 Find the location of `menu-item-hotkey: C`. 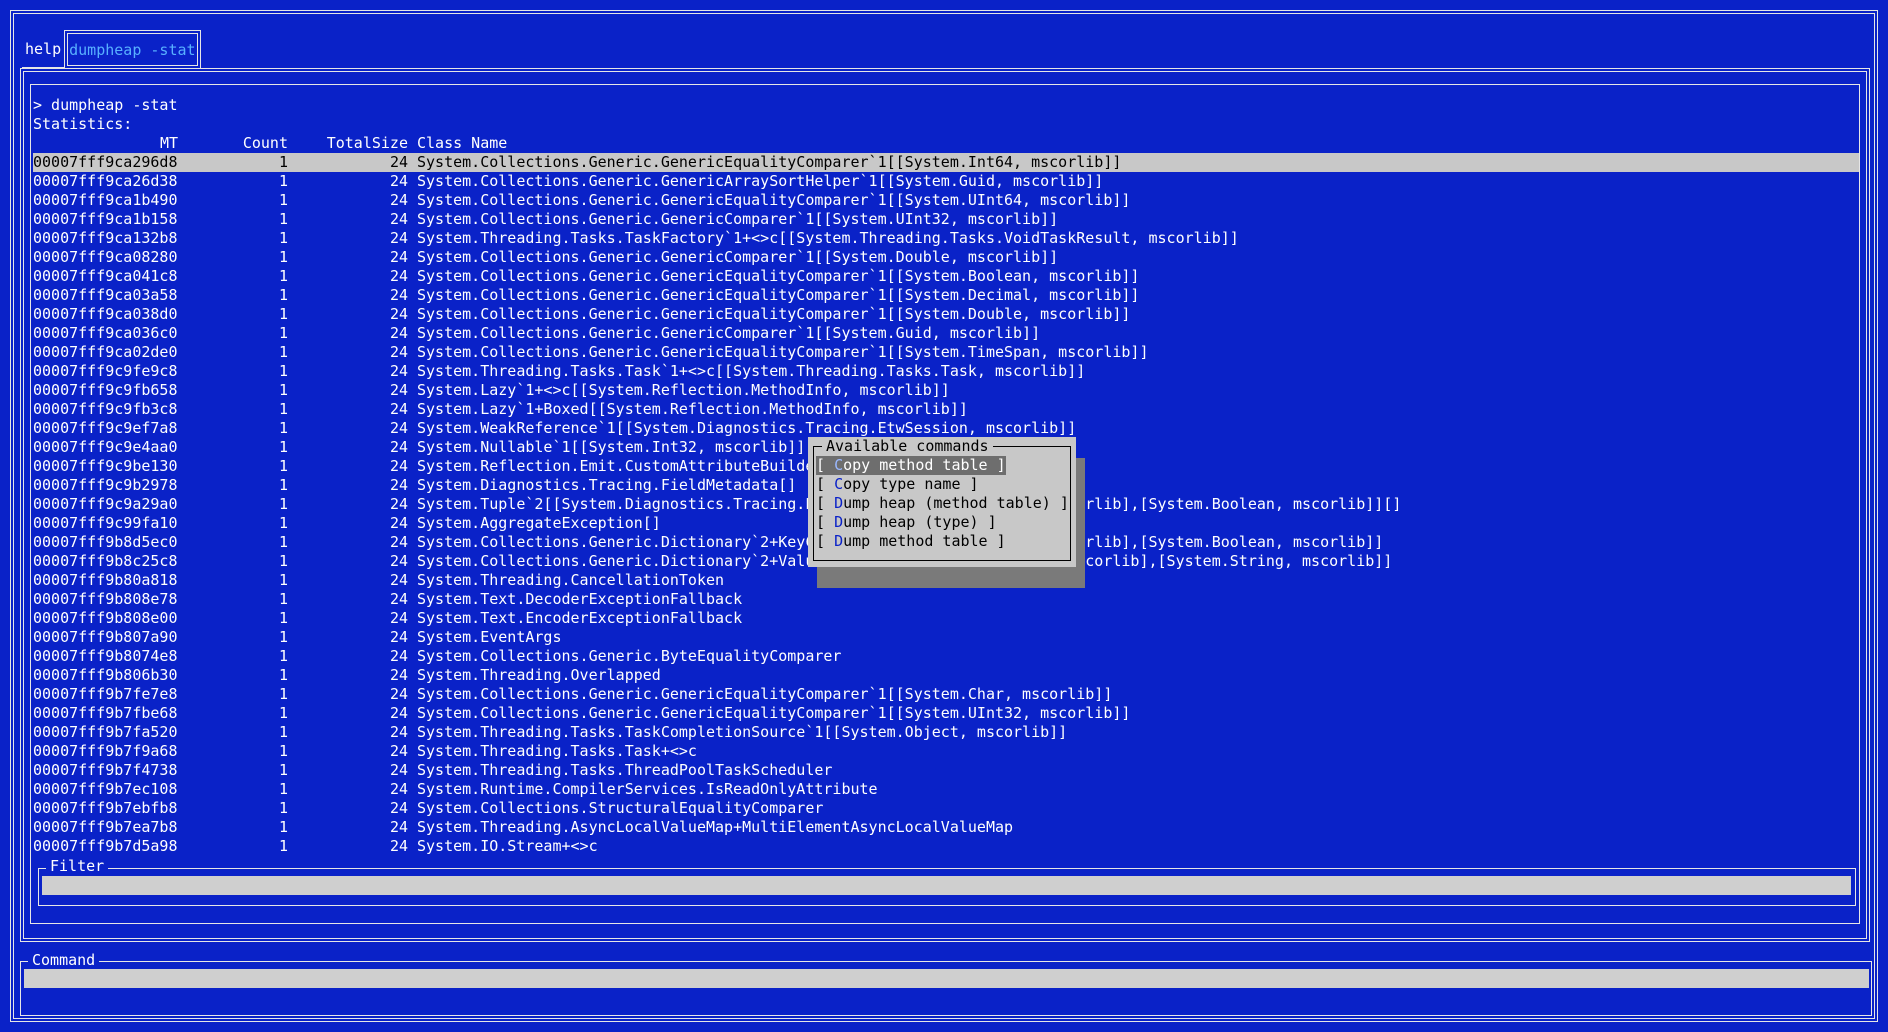

menu-item-hotkey: C is located at coordinates (839, 484).